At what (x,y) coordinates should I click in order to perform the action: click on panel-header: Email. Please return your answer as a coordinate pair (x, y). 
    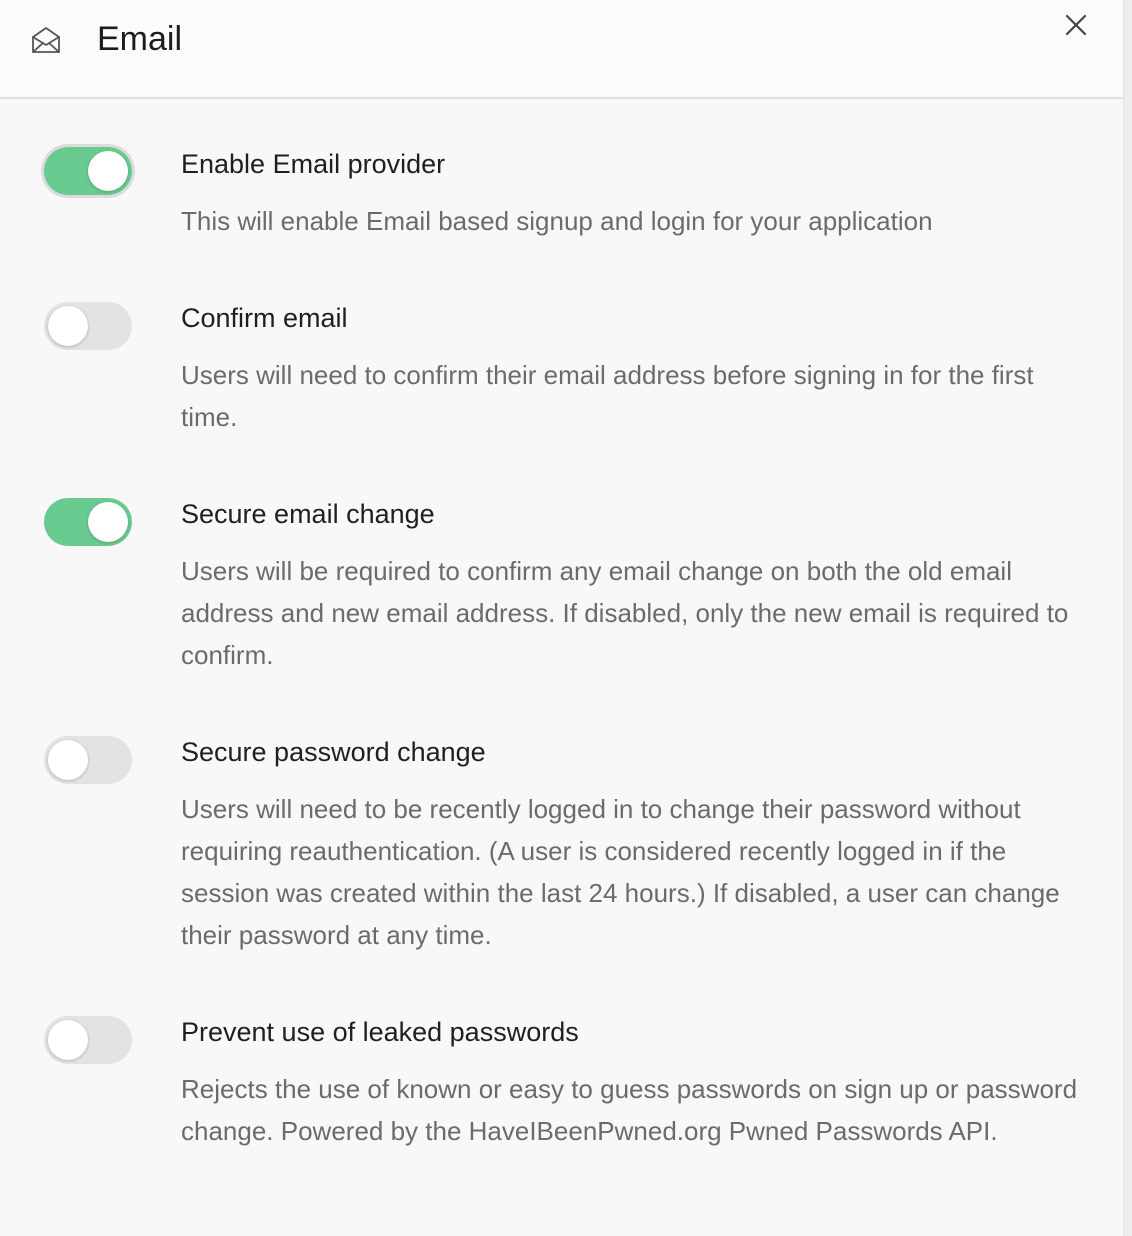
    Looking at the image, I should click on (561, 49).